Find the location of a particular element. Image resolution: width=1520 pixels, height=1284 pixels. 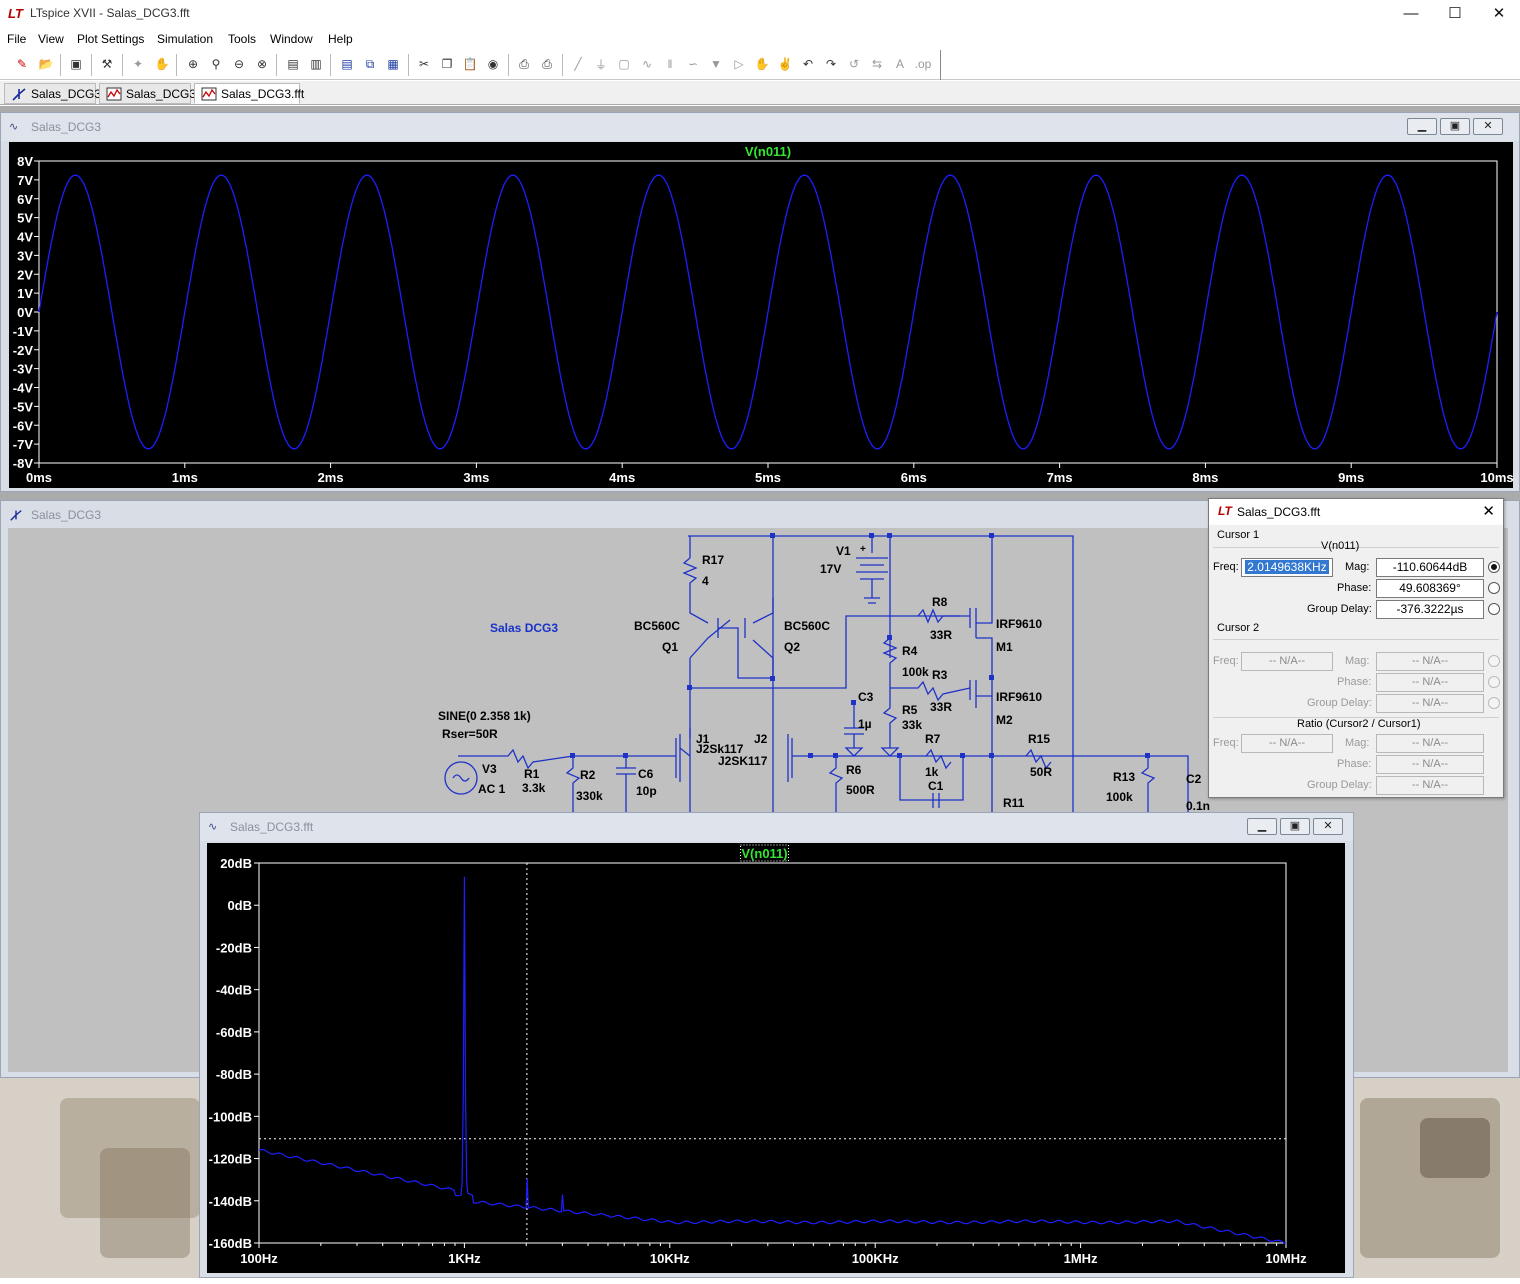

rotate-icon: ↺ is located at coordinates (854, 64).